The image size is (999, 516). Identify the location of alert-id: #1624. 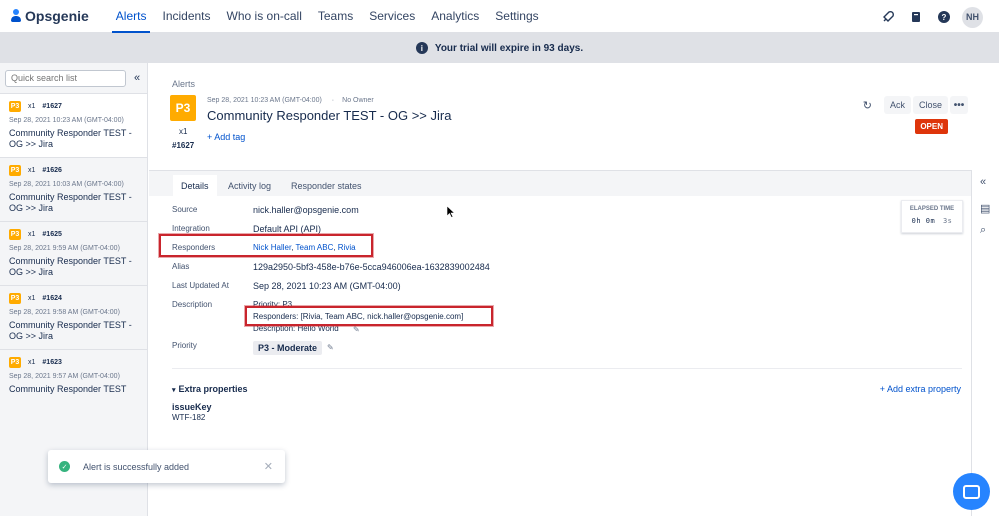
(52, 298).